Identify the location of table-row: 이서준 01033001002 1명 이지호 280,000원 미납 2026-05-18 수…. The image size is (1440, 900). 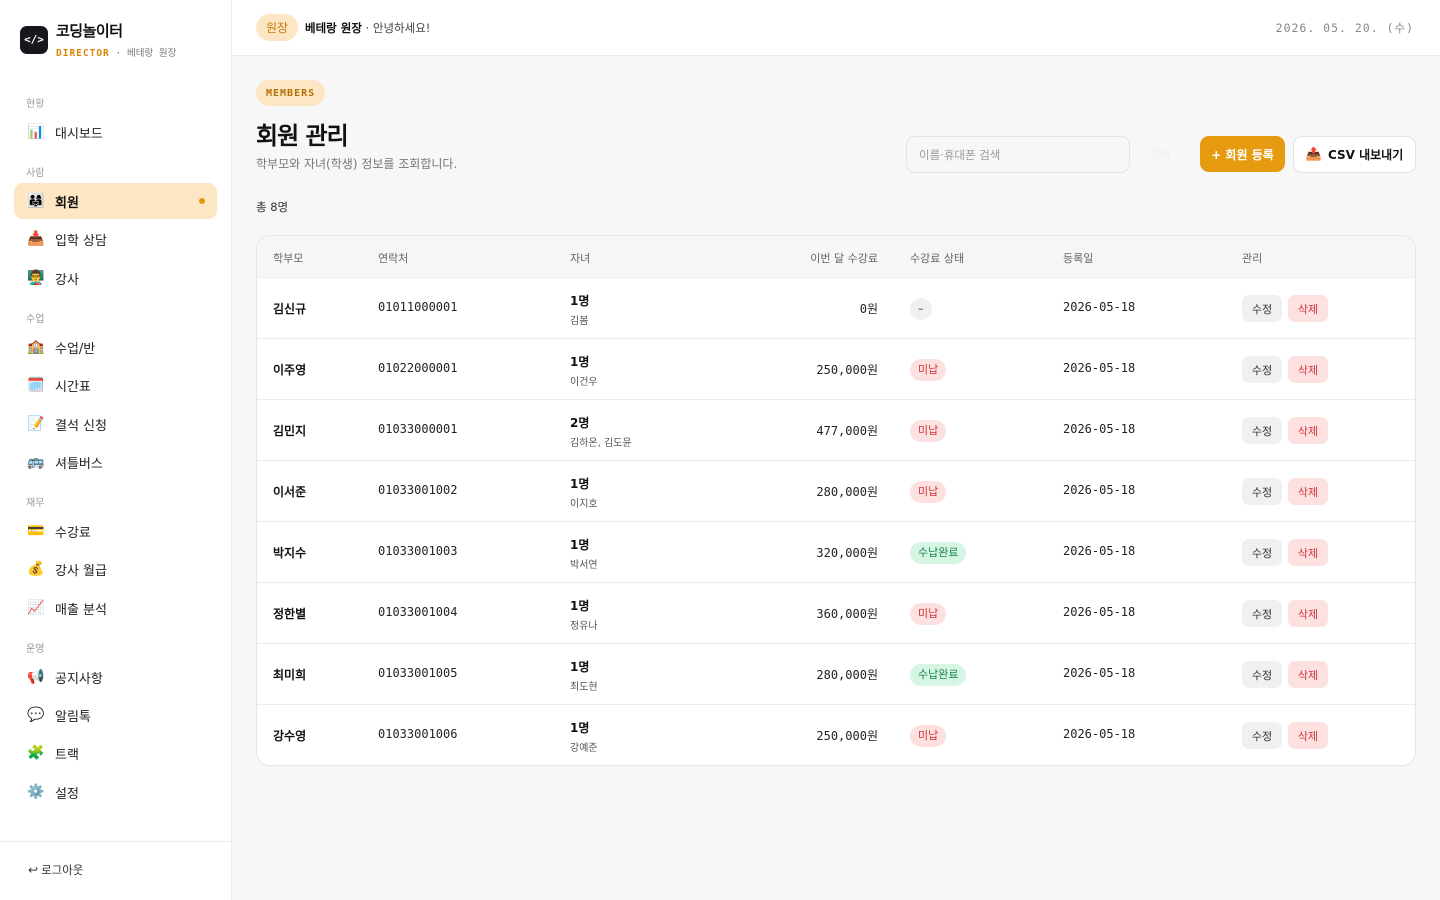
(836, 491).